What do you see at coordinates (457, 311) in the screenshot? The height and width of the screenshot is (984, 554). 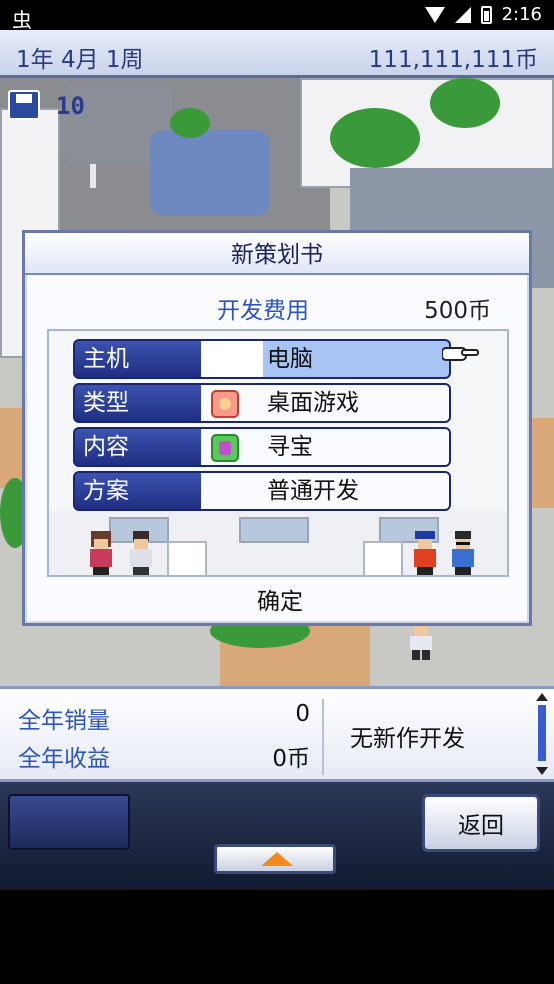 I see `dev-cost-value: 500币` at bounding box center [457, 311].